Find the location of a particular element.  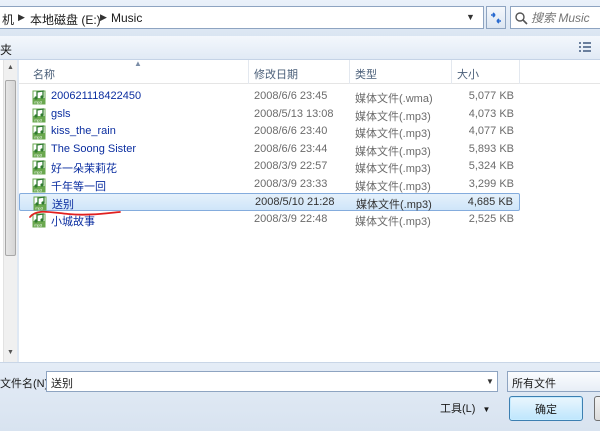

file-size: 4,685 KB is located at coordinates (490, 202).